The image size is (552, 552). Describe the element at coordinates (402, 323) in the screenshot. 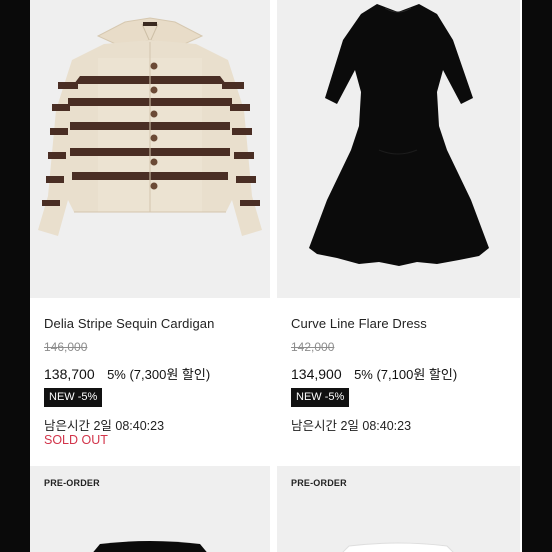

I see `product-name: Curve Line Flare Dress` at that location.